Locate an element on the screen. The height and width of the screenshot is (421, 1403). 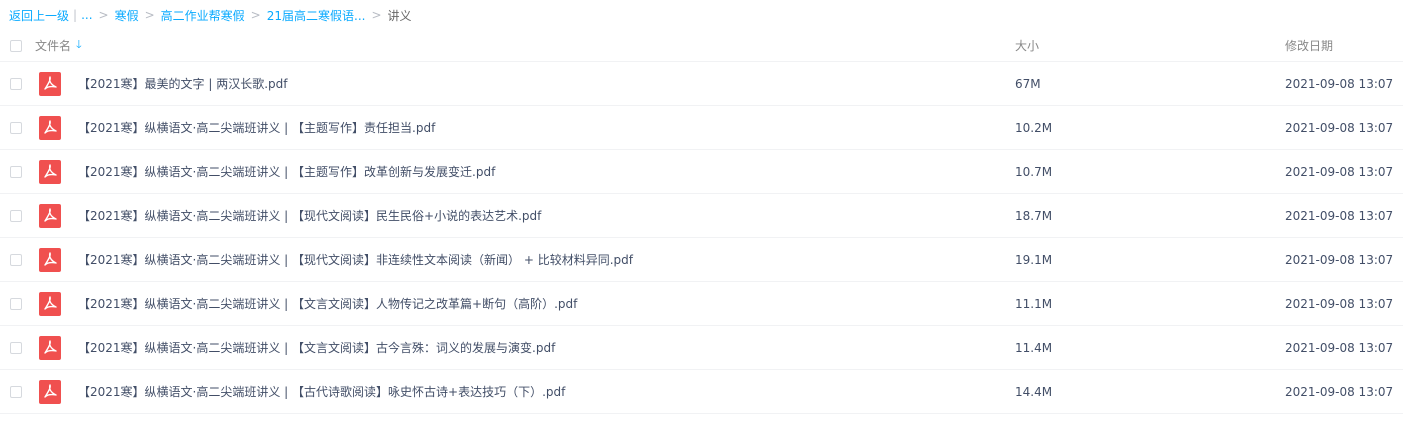
breadcrumb-back-link: 返回上一级 is located at coordinates (39, 15).